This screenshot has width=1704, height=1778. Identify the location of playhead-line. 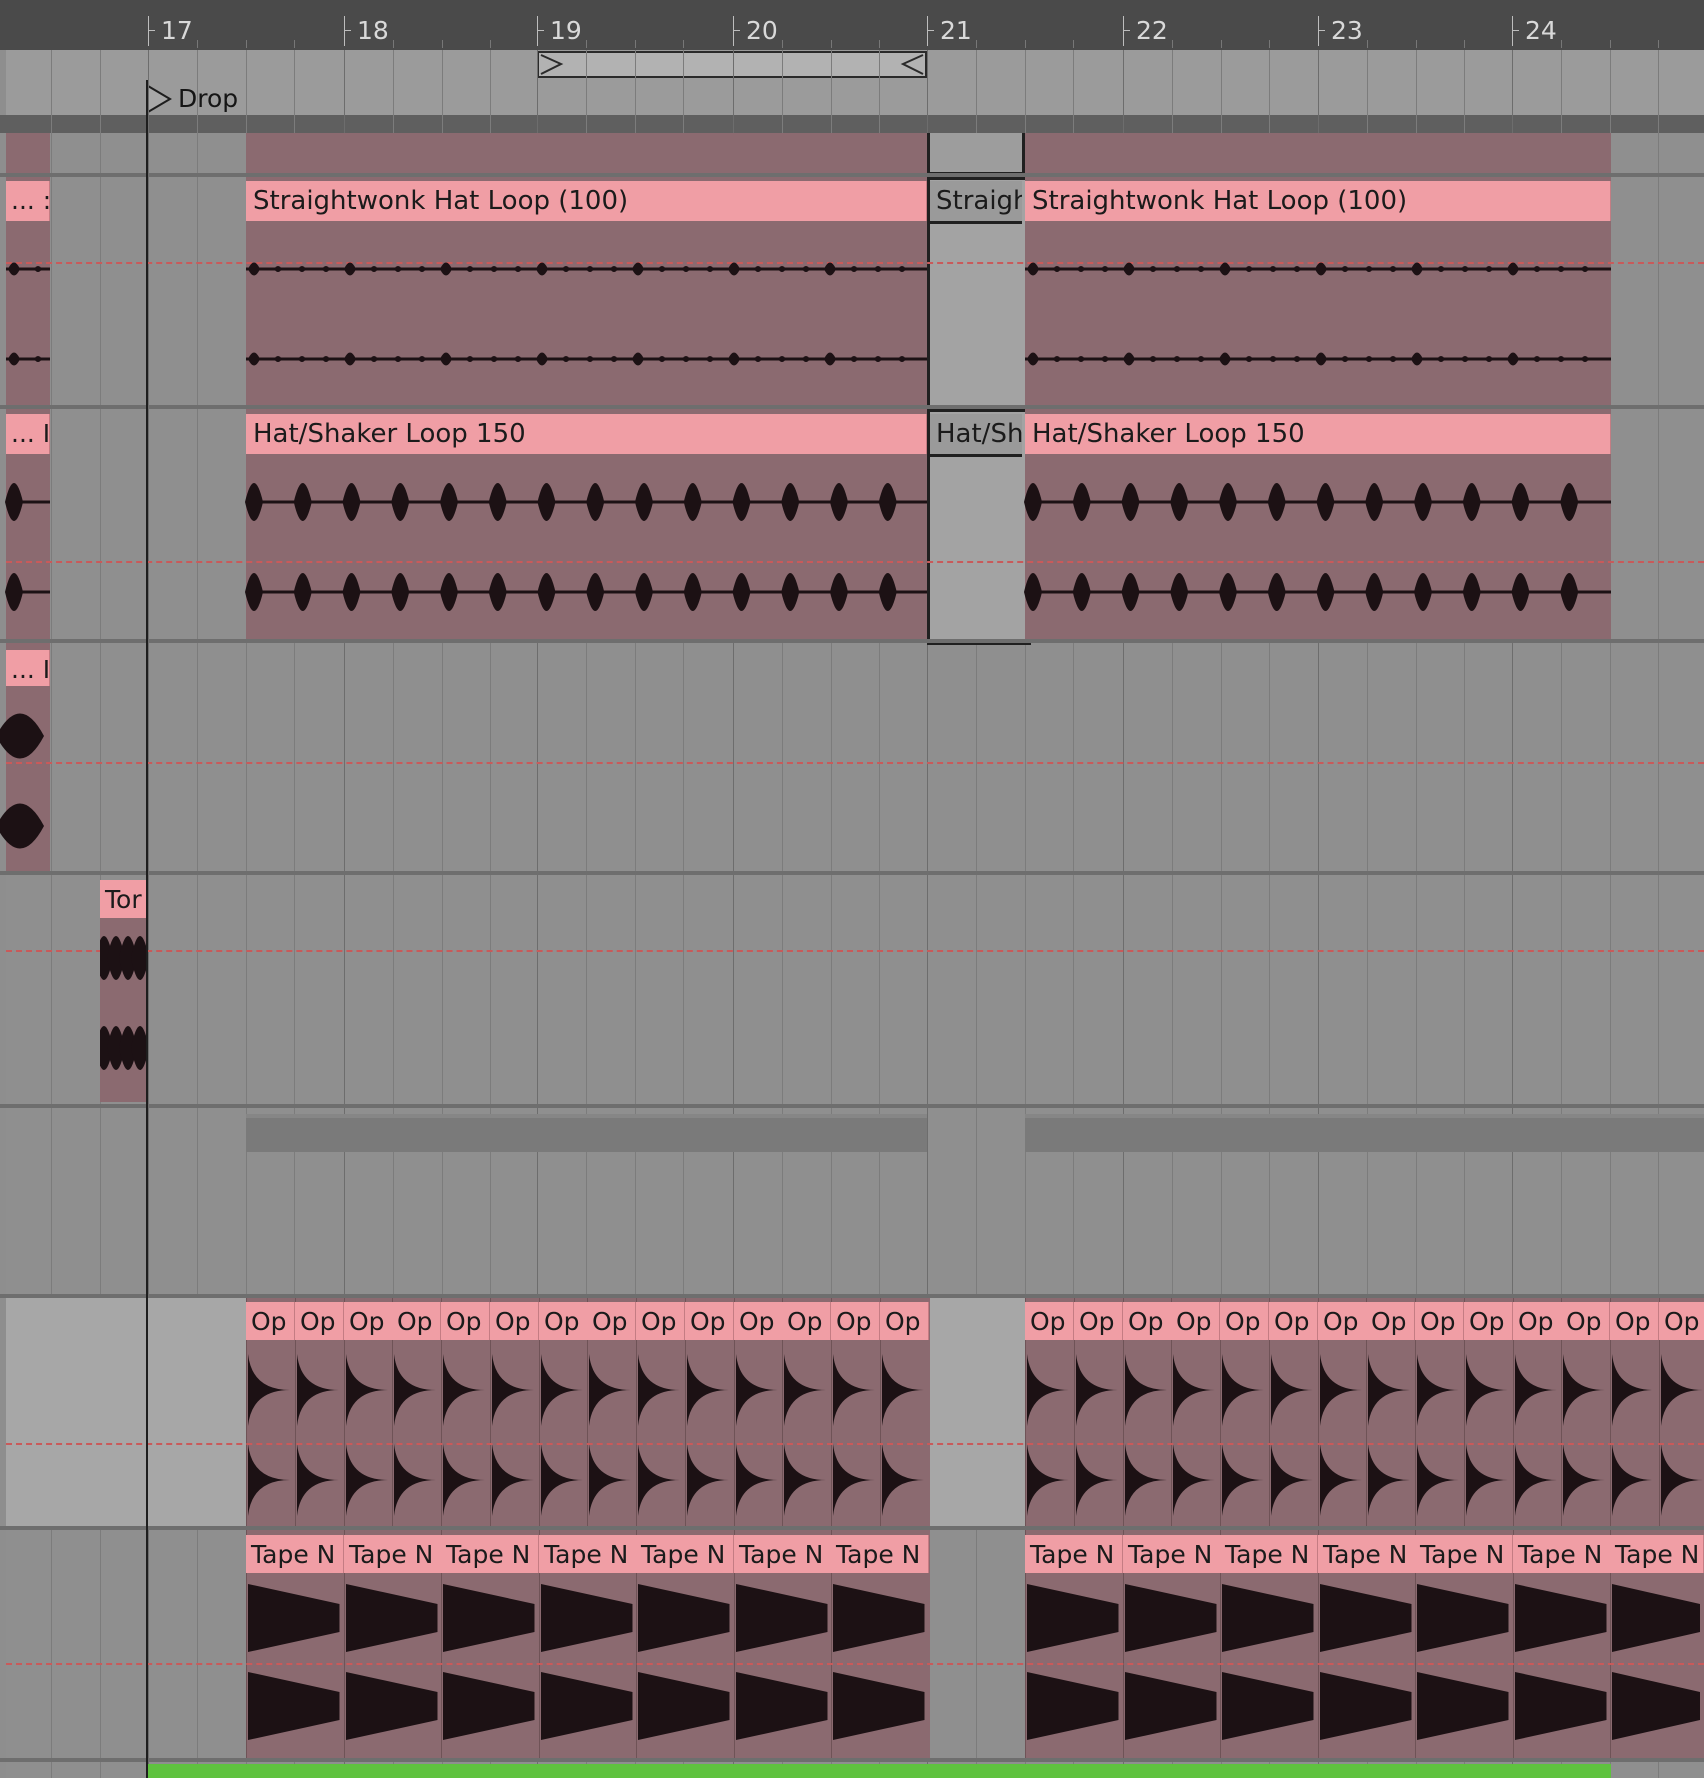
(147, 929).